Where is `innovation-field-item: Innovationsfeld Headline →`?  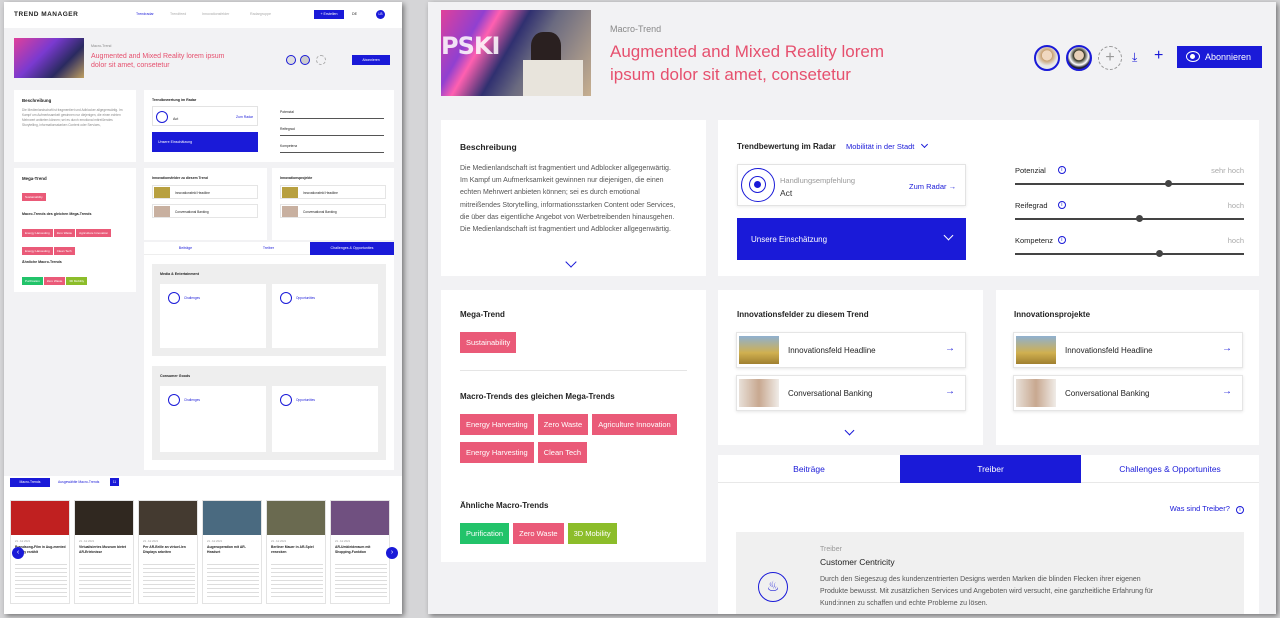
innovation-field-item: Innovationsfeld Headline → is located at coordinates (851, 350).